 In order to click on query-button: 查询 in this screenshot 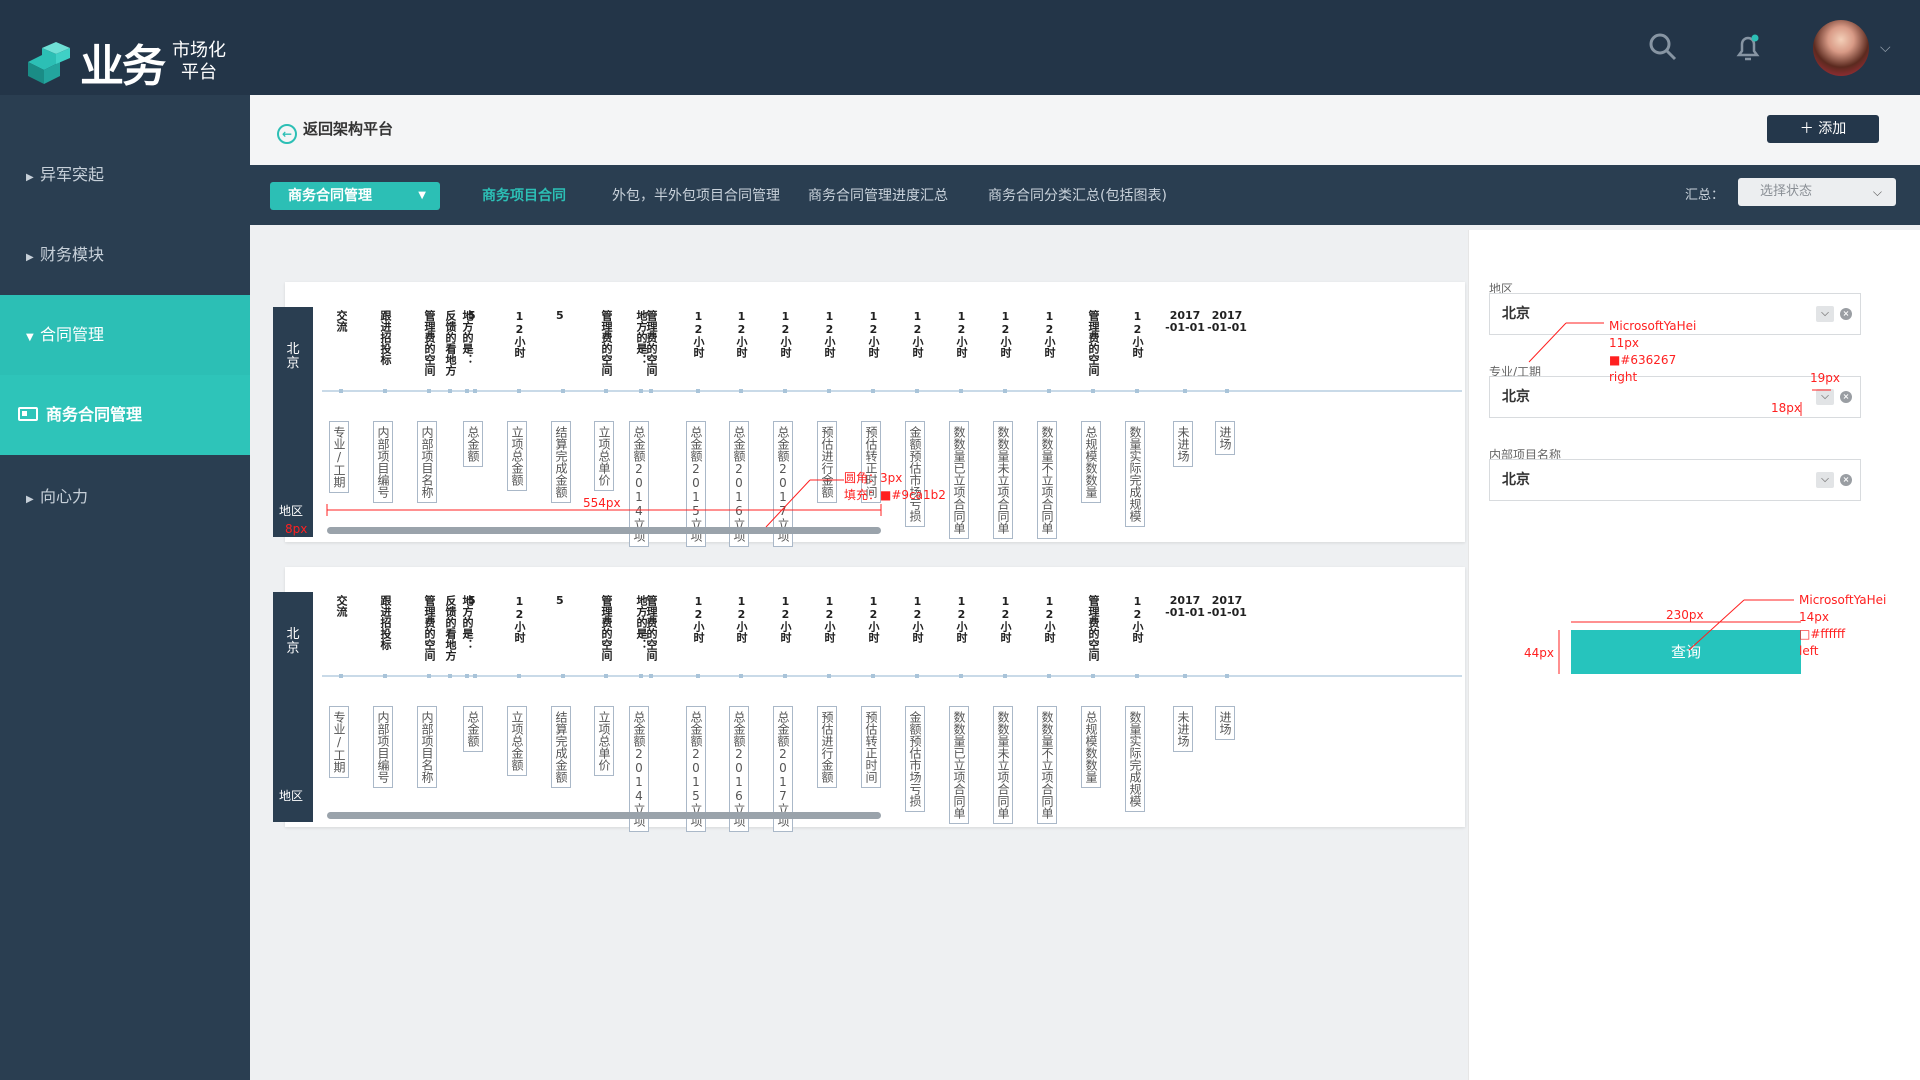, I will do `click(1686, 652)`.